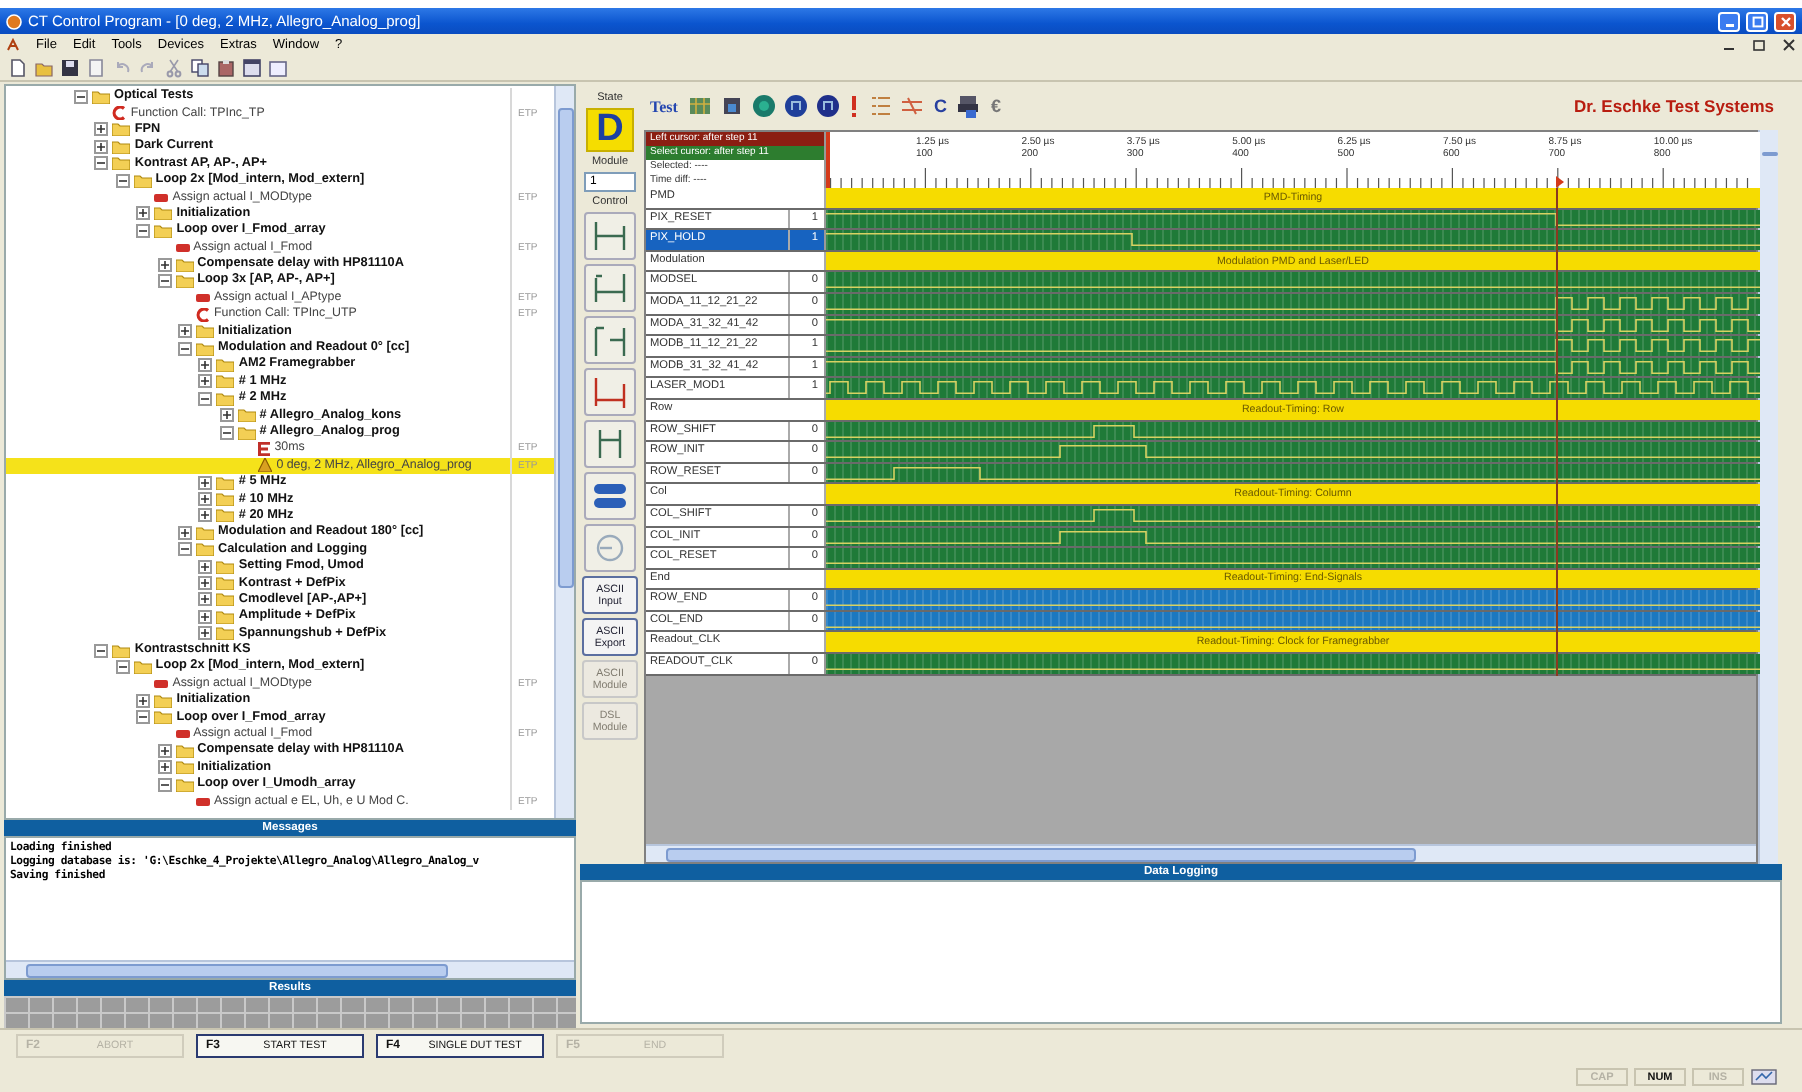  What do you see at coordinates (70, 67) in the screenshot?
I see `save-icon` at bounding box center [70, 67].